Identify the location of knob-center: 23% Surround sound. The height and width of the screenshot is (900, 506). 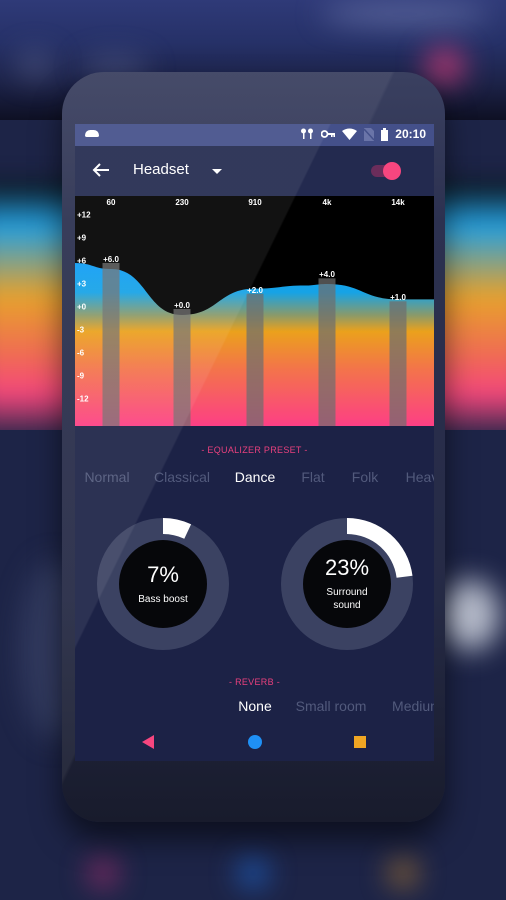
(347, 584).